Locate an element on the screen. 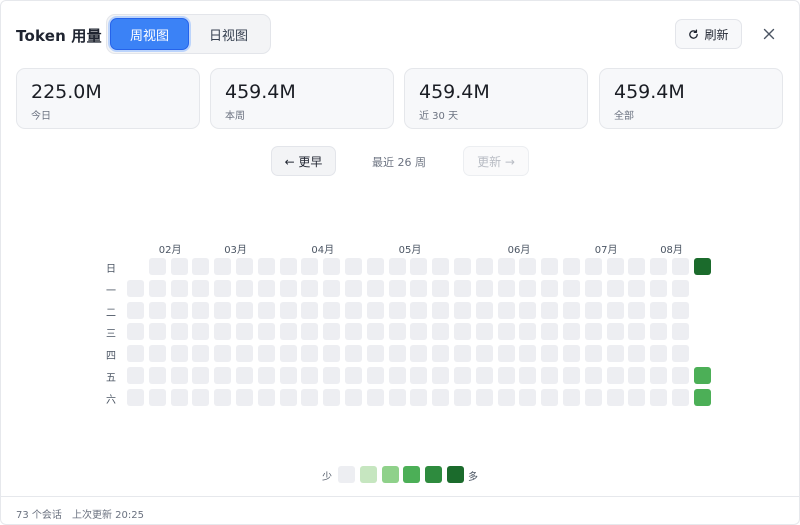  tab-daily-view: 日视图 is located at coordinates (228, 34).